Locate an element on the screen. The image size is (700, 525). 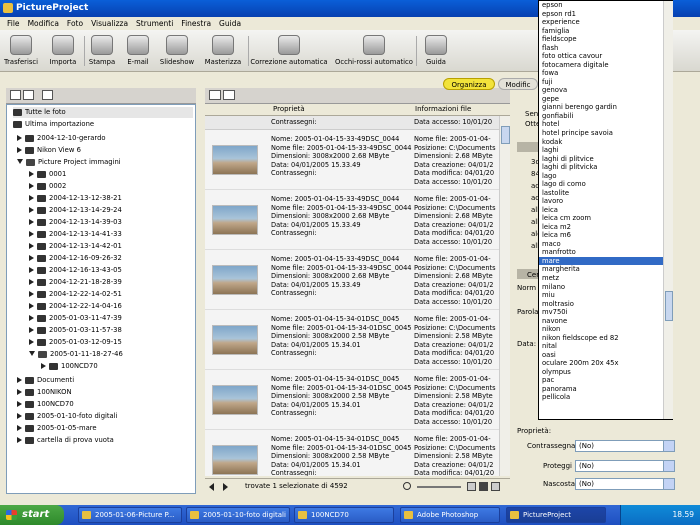
menu-visualizza: Visualizza is located at coordinates (109, 23).